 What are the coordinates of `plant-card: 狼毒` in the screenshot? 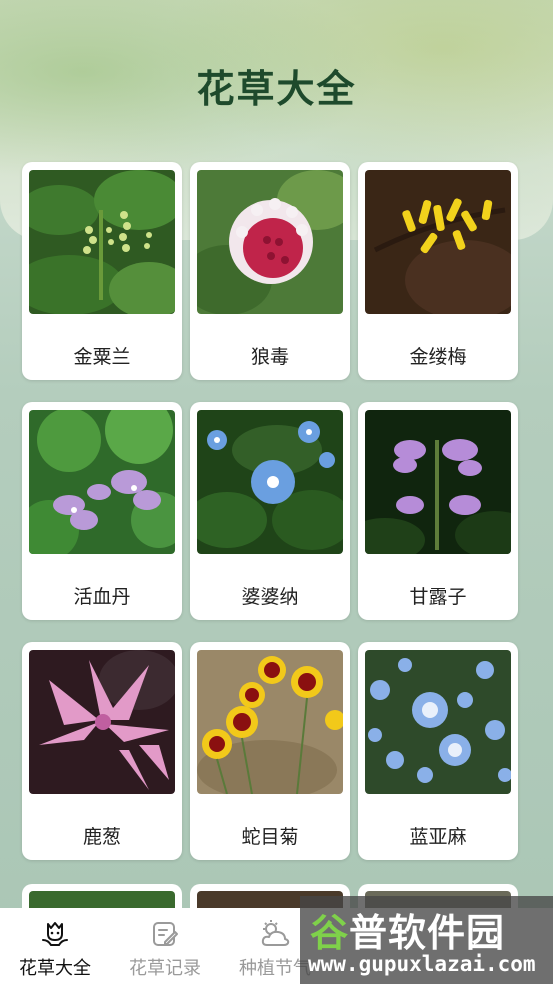 It's located at (270, 271).